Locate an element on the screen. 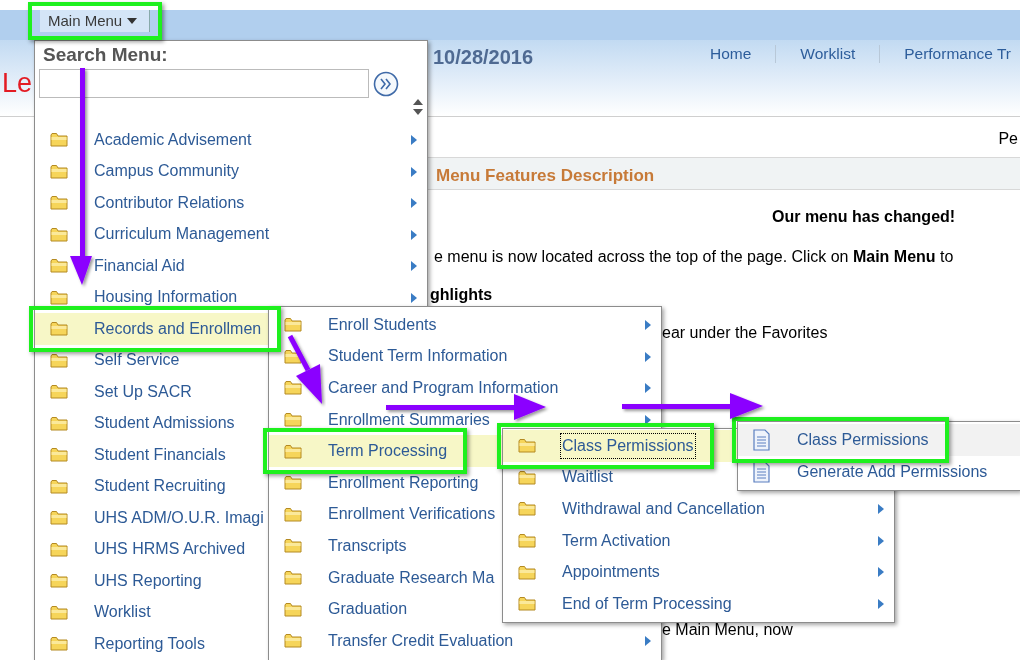  nav-link: Home is located at coordinates (731, 54).